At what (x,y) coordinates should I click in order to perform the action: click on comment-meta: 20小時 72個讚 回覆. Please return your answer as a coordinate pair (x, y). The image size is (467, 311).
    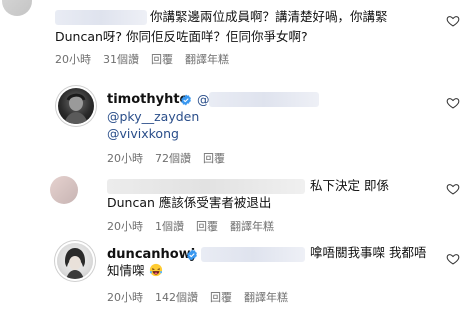
    Looking at the image, I should click on (166, 158).